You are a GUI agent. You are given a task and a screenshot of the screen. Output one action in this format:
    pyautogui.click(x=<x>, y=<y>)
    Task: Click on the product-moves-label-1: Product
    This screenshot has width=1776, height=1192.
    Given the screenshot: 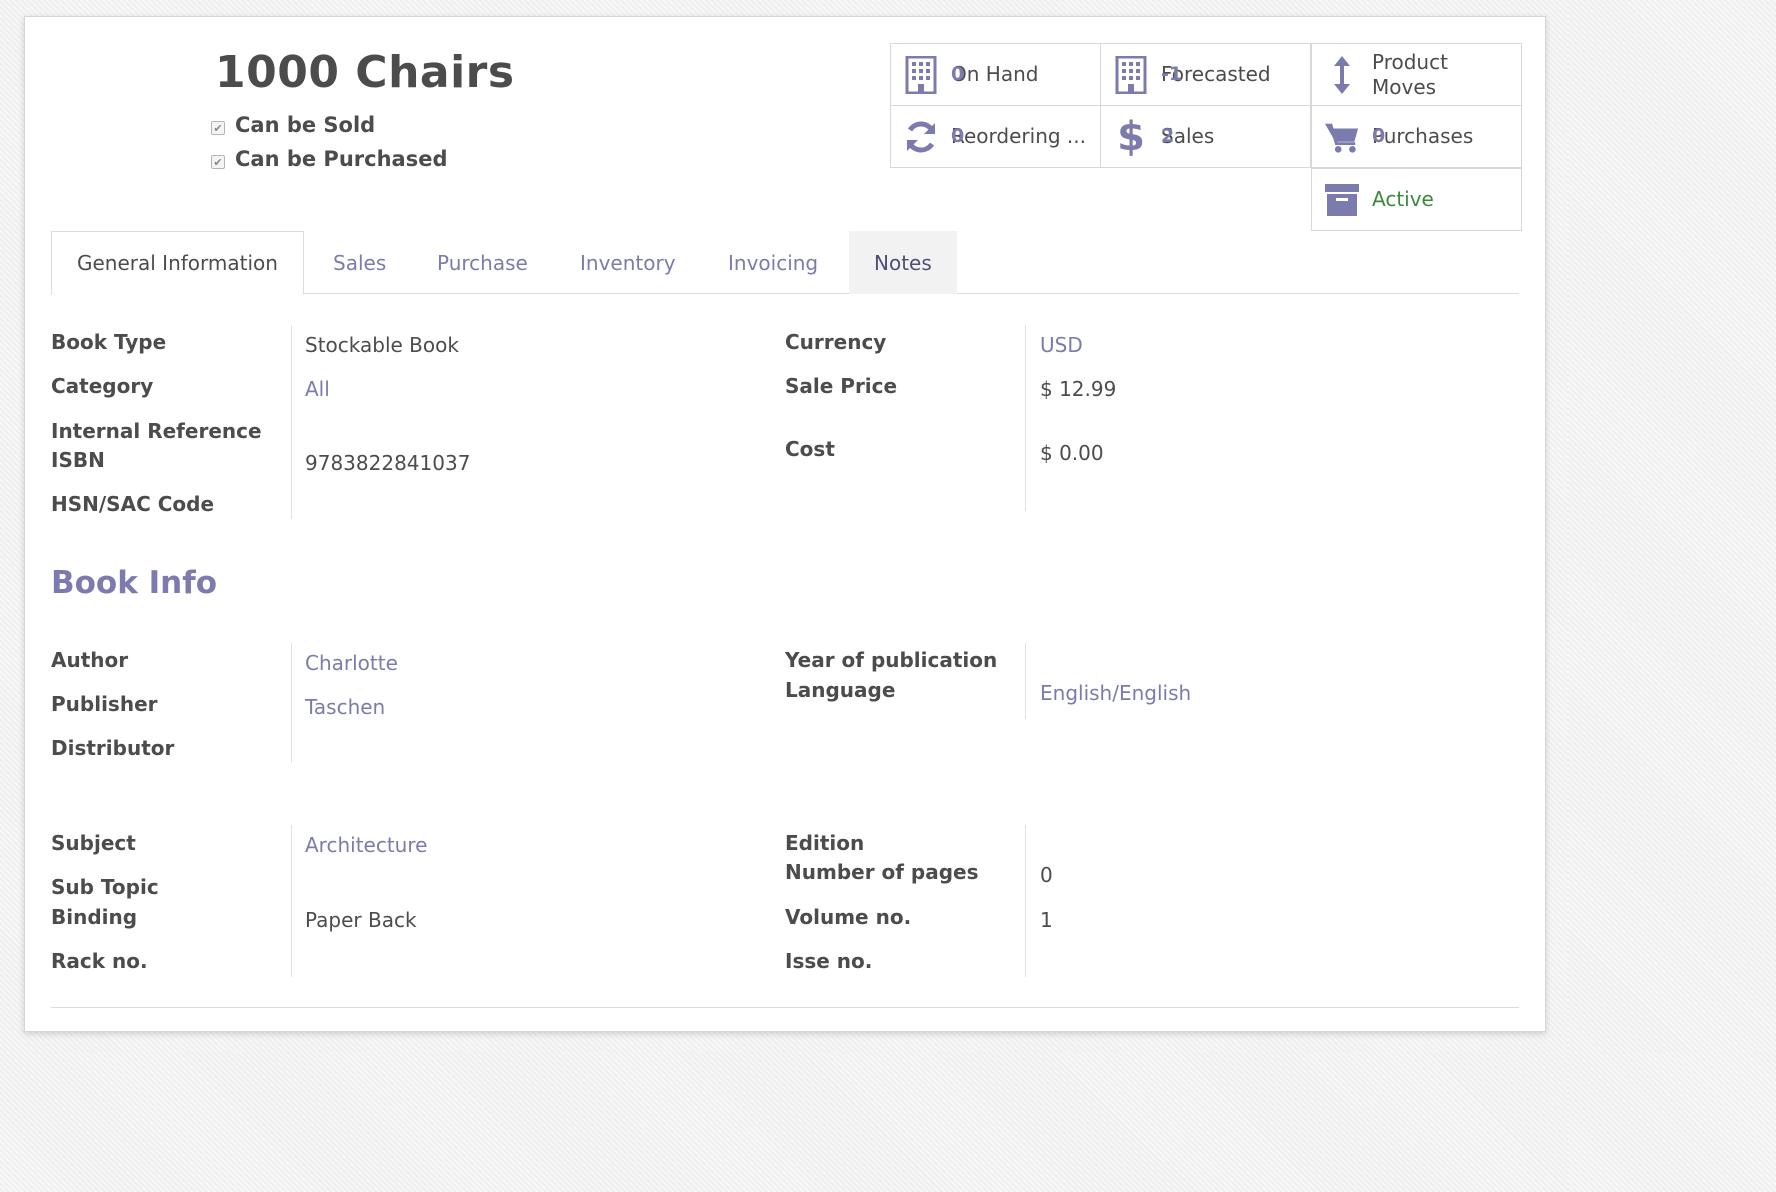 What is the action you would take?
    pyautogui.click(x=1410, y=61)
    